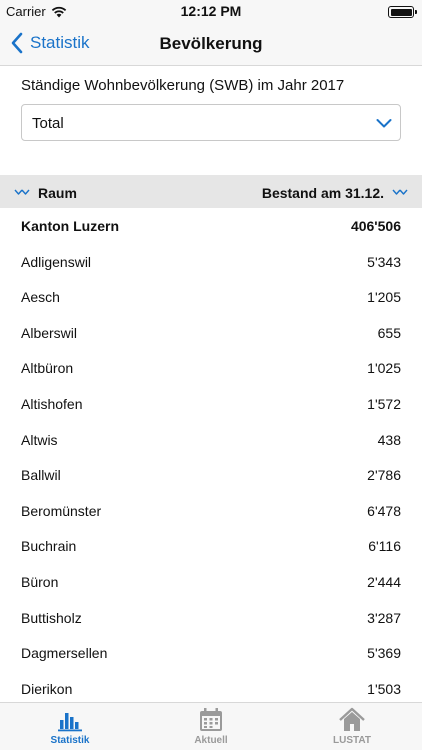 This screenshot has width=422, height=750. Describe the element at coordinates (64, 653) in the screenshot. I see `row-name: Dagmersellen` at that location.